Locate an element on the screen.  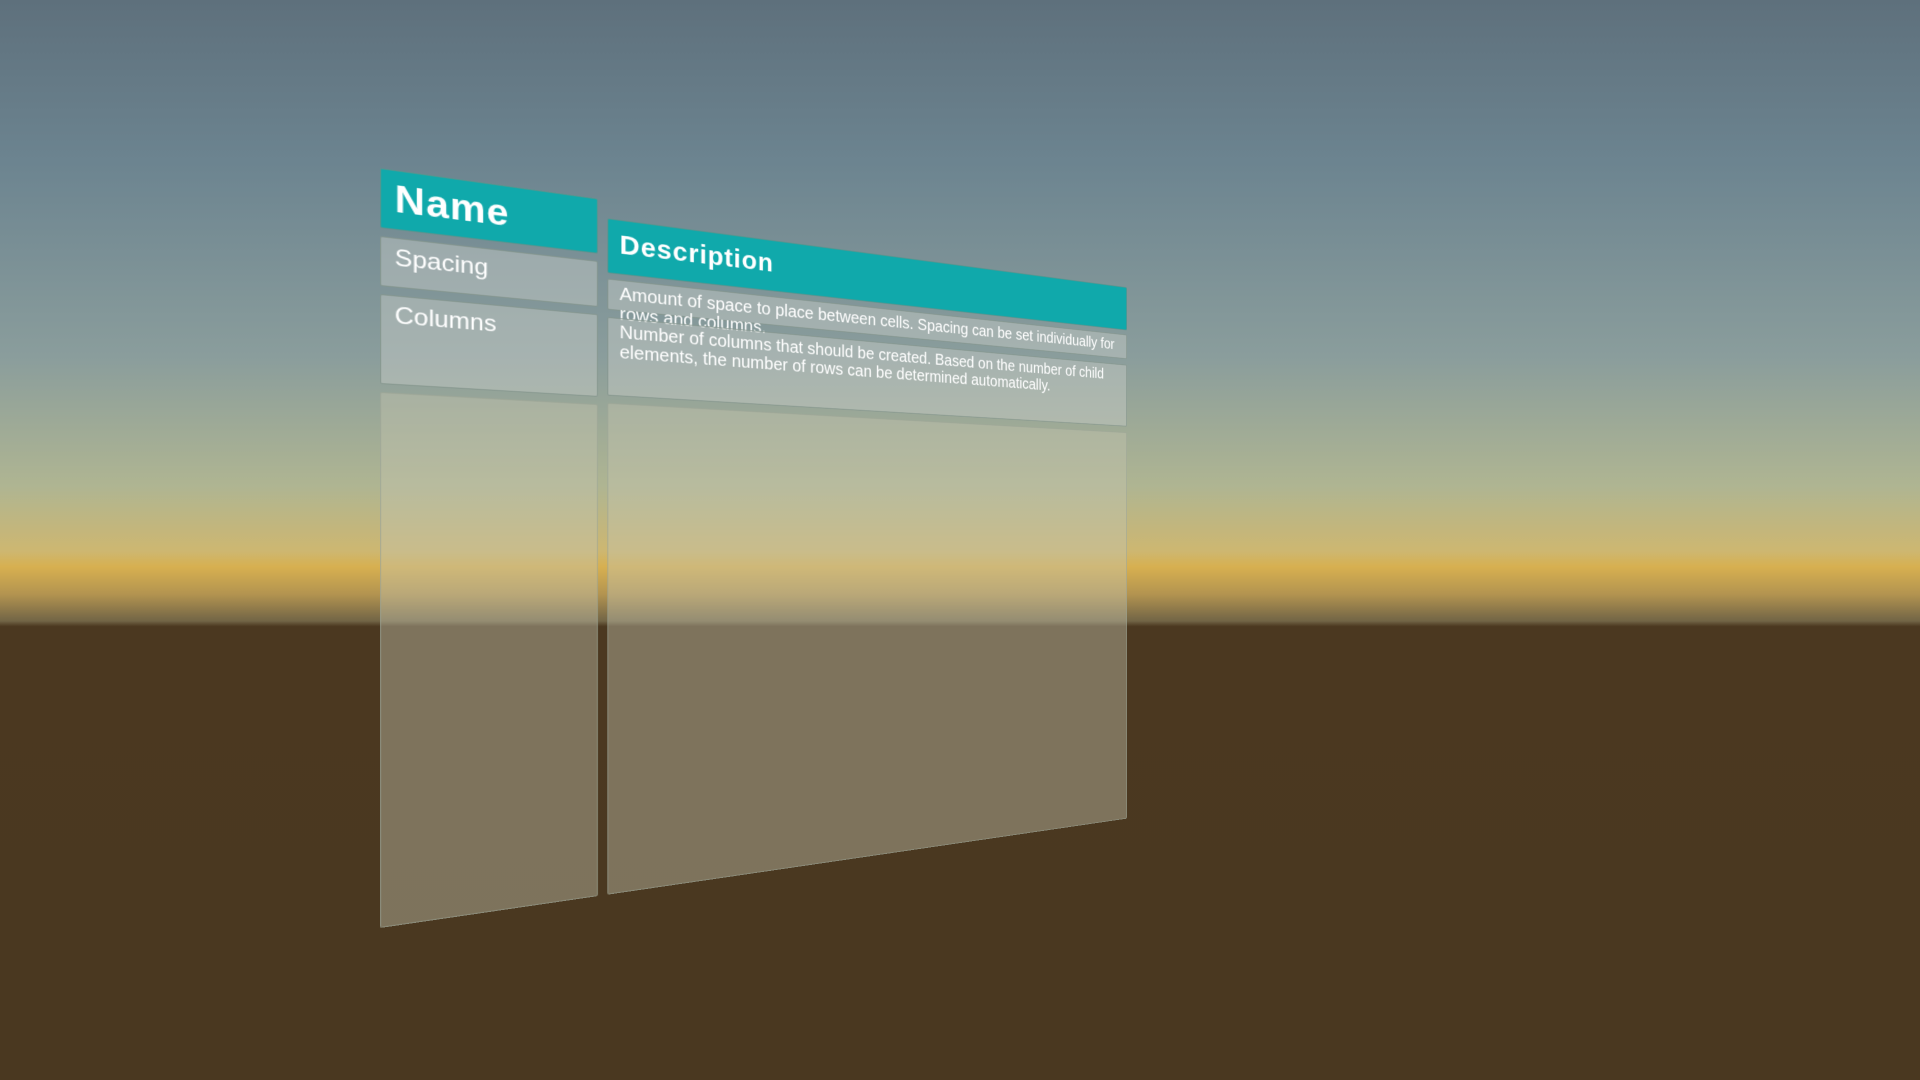
table-row-columns-name-cell: Columns is located at coordinates (489, 345).